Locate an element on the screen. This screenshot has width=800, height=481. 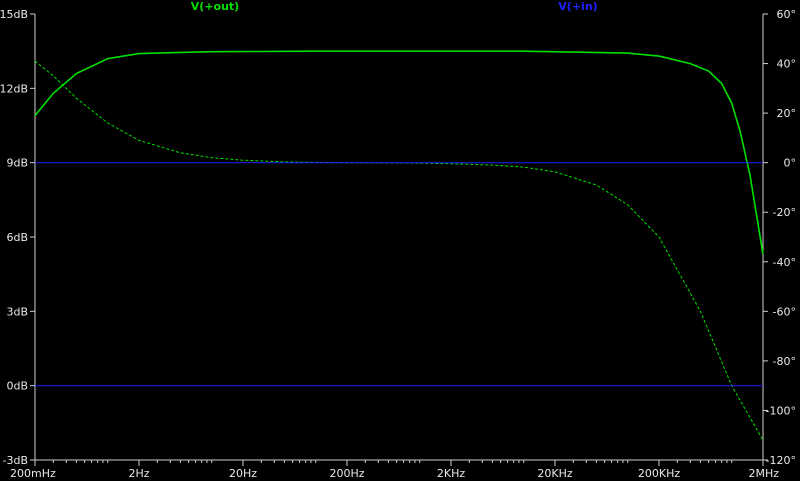
x-tick-label: 200KHz is located at coordinates (659, 473).